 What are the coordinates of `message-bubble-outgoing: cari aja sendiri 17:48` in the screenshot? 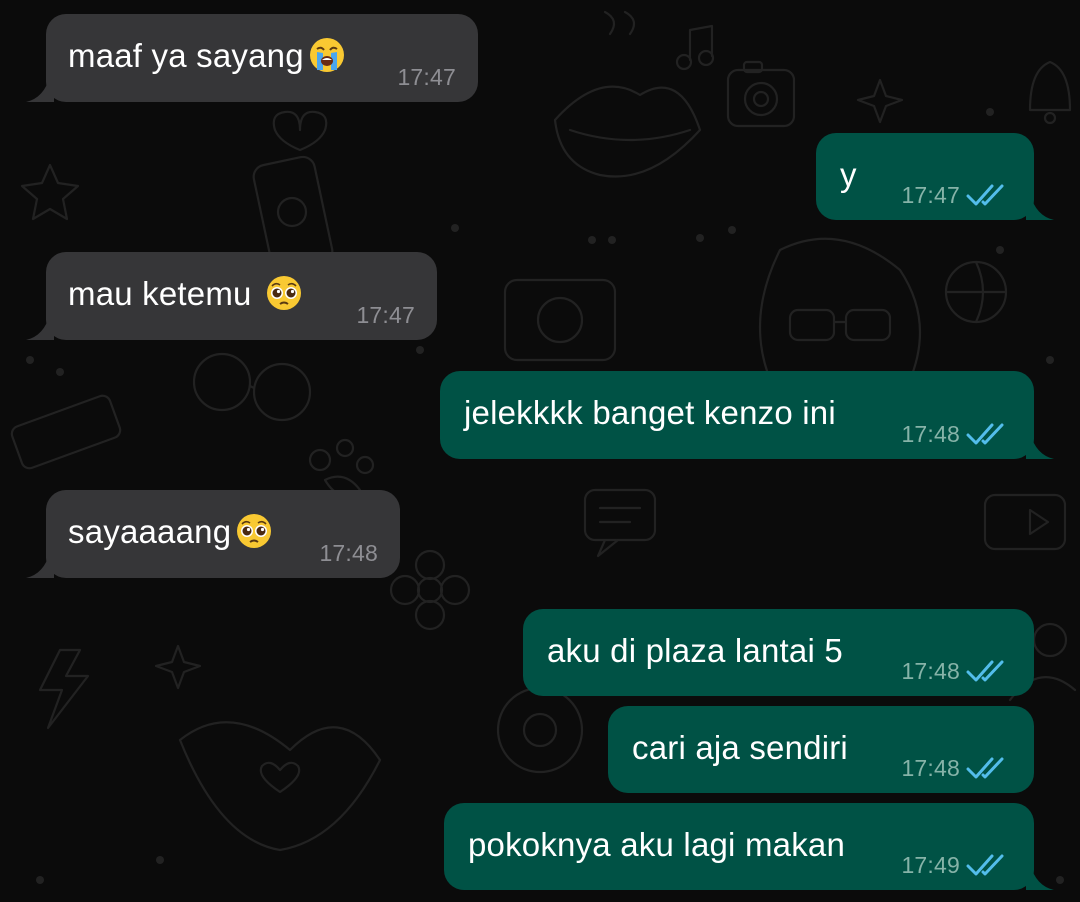 It's located at (821, 749).